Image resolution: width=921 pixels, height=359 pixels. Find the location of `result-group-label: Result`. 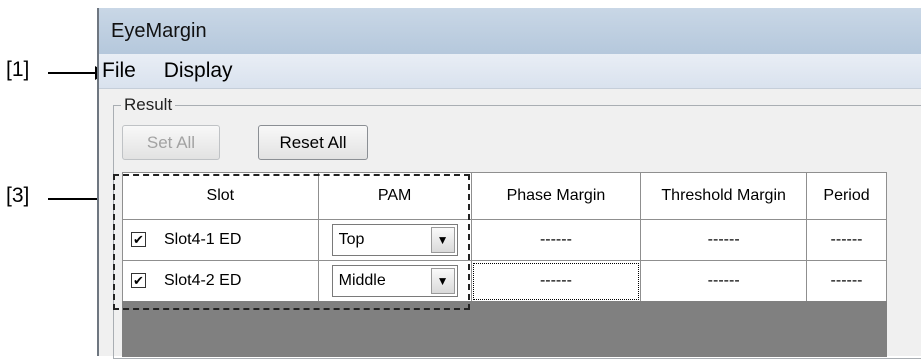

result-group-label: Result is located at coordinates (148, 105).